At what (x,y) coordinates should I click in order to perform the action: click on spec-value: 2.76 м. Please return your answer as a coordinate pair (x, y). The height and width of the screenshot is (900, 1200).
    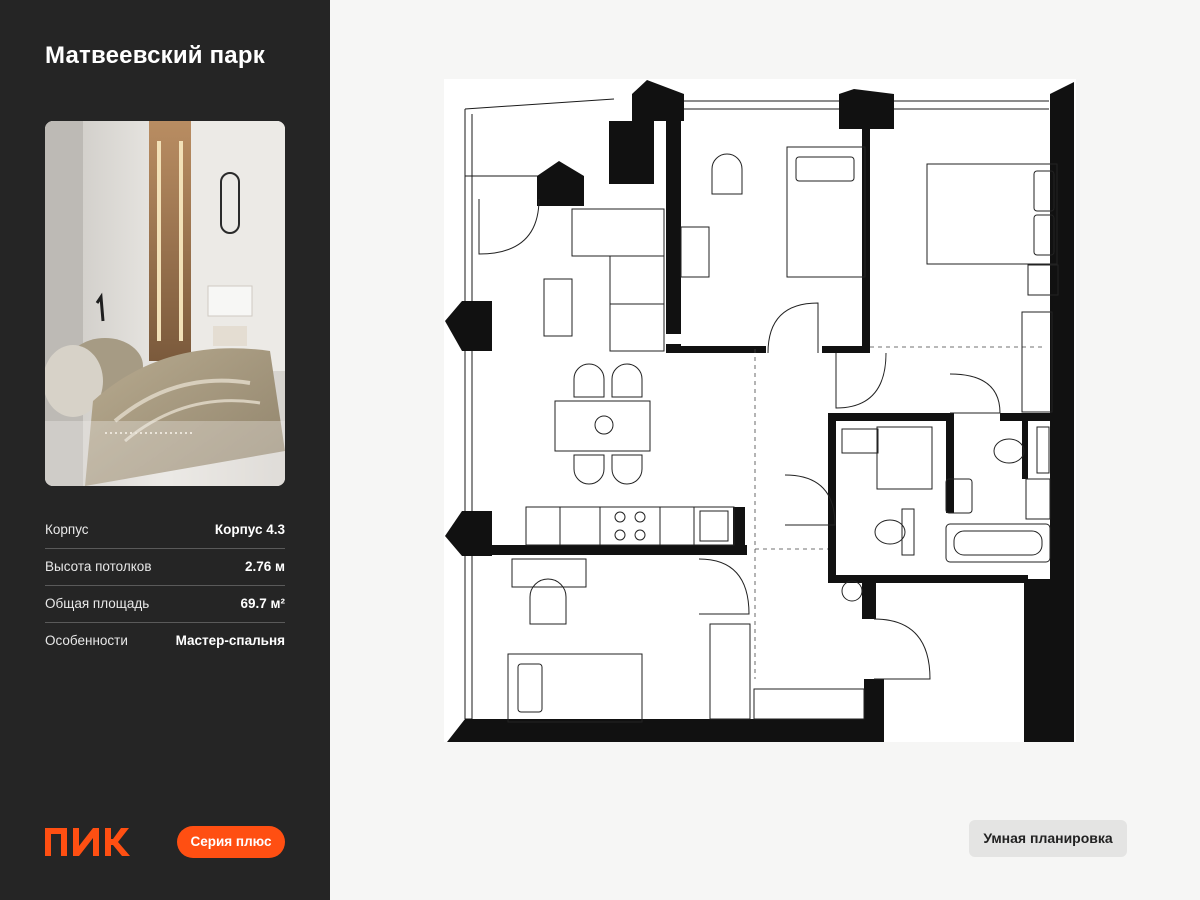
    Looking at the image, I should click on (264, 566).